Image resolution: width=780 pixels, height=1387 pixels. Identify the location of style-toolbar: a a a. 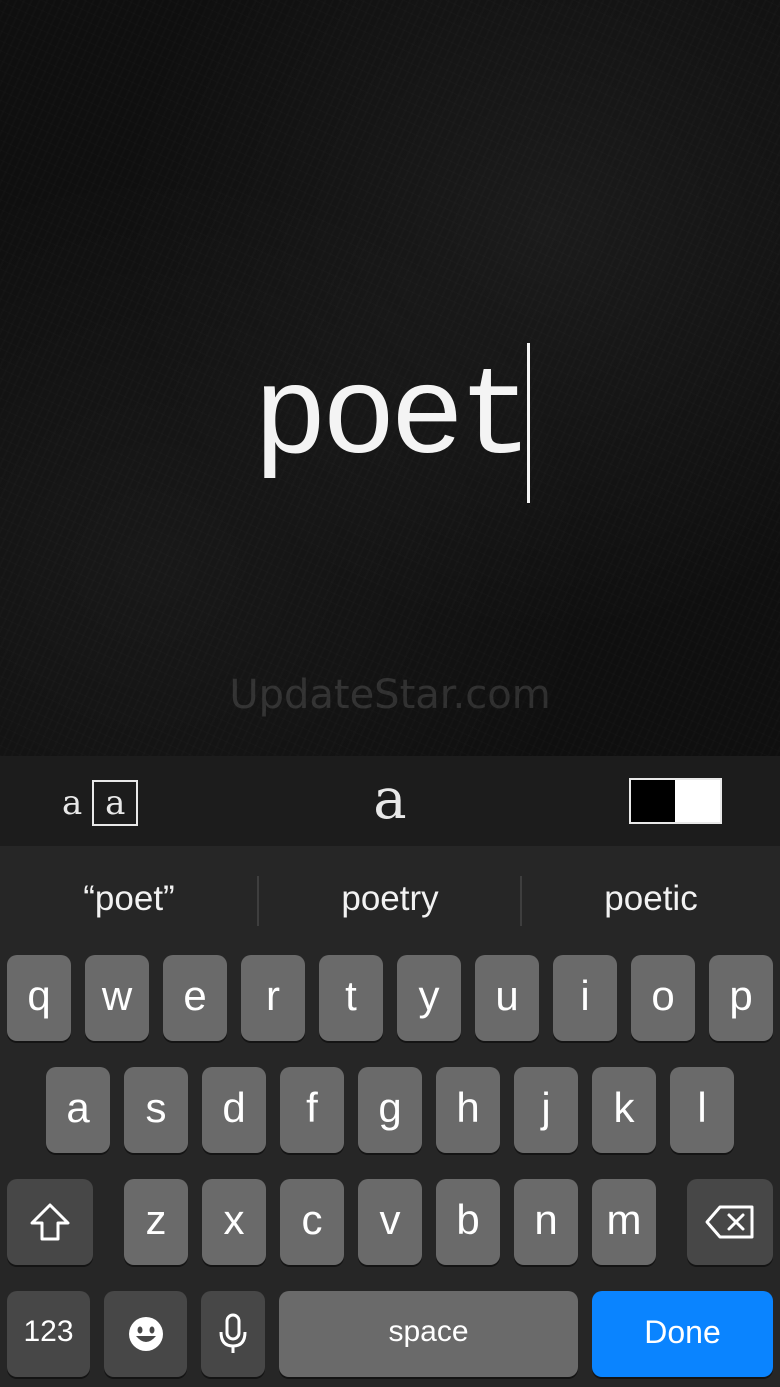
(390, 801).